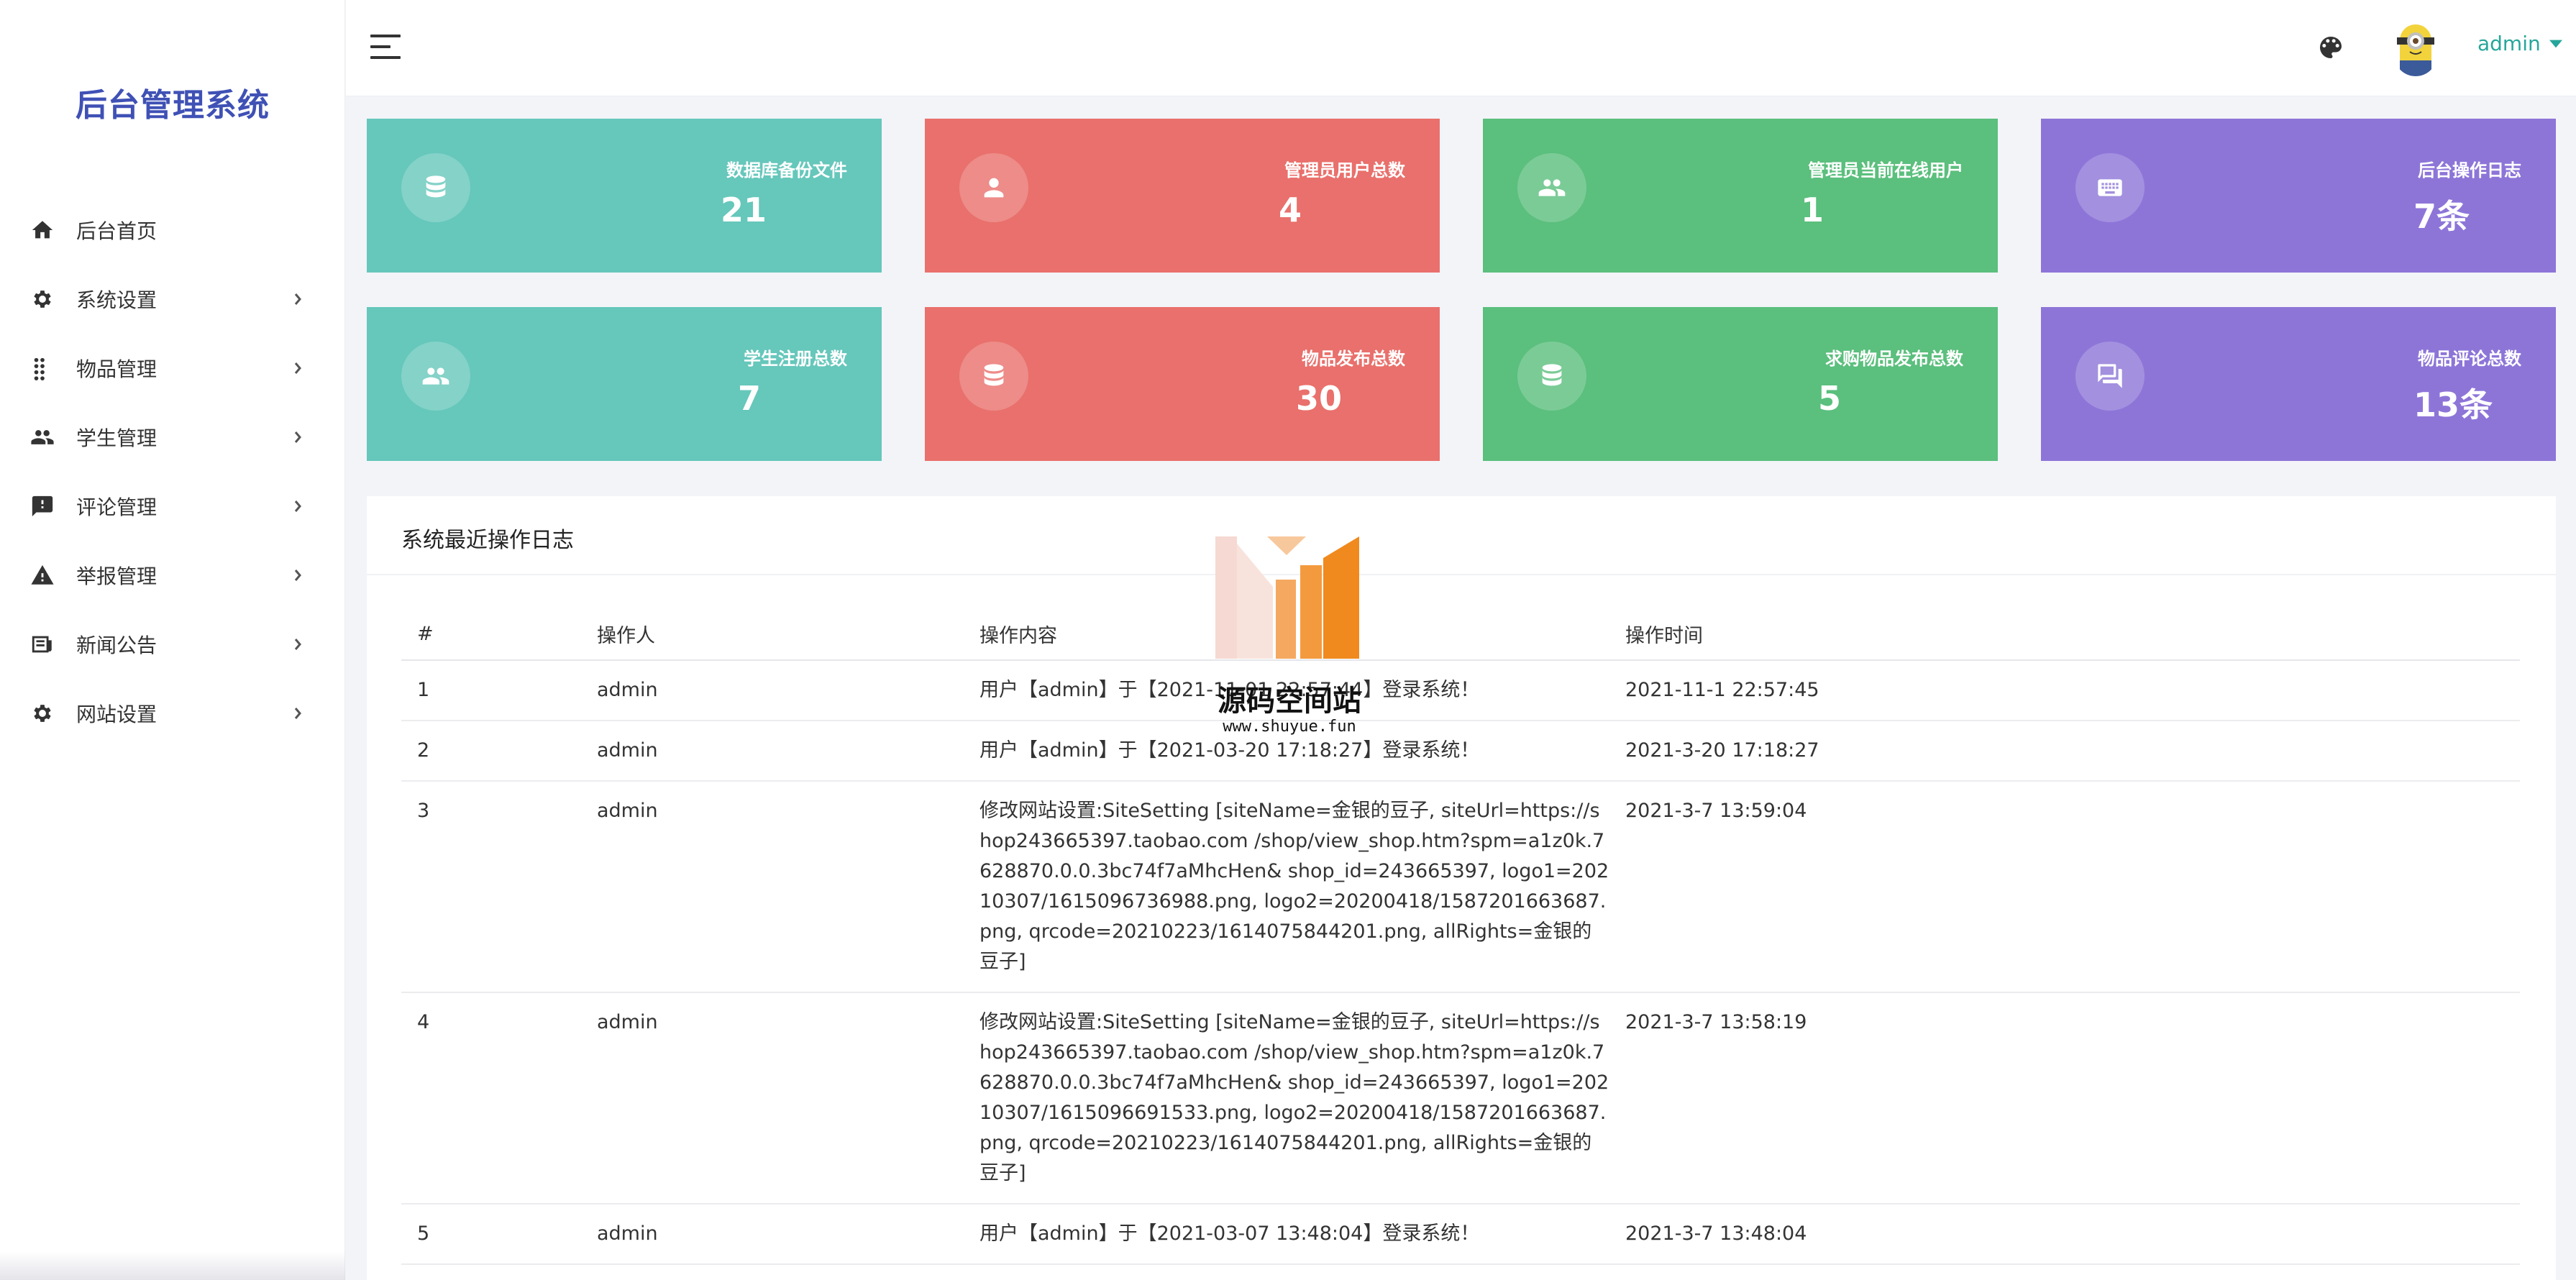  Describe the element at coordinates (2298, 196) in the screenshot. I see `stat-card-operation-logs: 后台操作日志 7条` at that location.